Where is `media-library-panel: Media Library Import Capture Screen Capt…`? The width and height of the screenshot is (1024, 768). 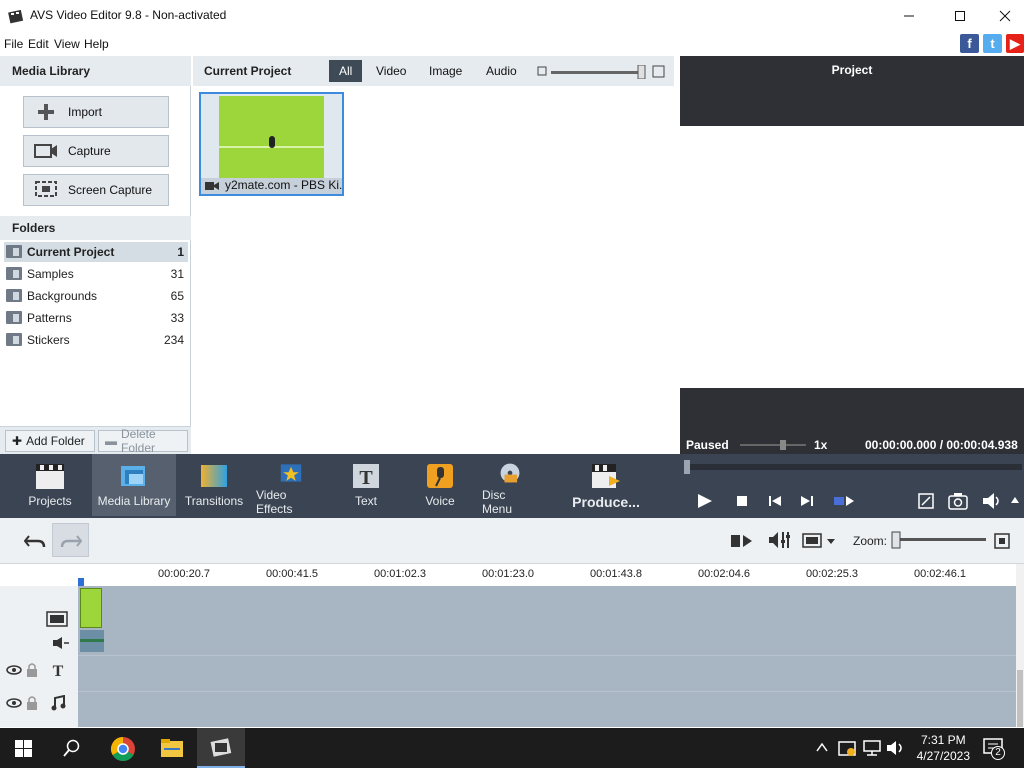 media-library-panel: Media Library Import Capture Screen Capt… is located at coordinates (95, 255).